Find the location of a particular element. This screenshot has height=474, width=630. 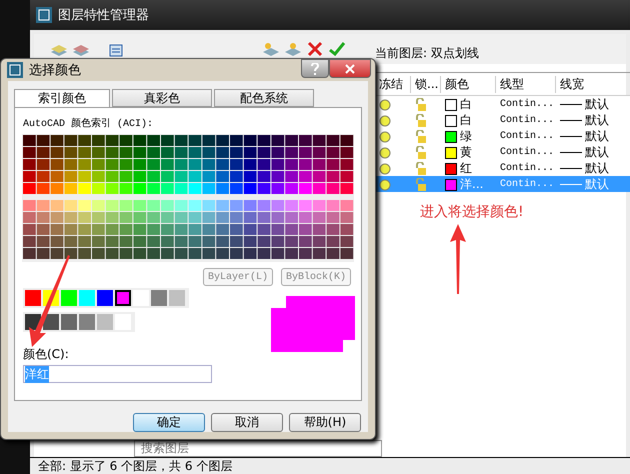

search-field: 搜索图层 is located at coordinates (258, 448).